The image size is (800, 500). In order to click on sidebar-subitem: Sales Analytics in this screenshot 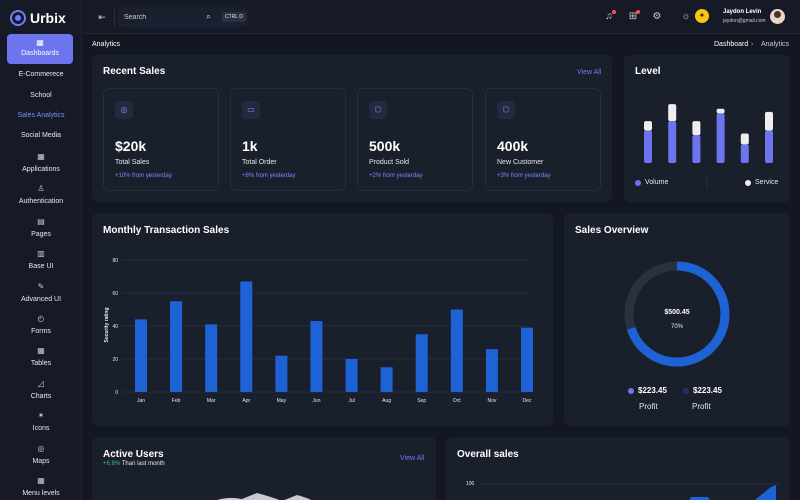, I will do `click(41, 115)`.